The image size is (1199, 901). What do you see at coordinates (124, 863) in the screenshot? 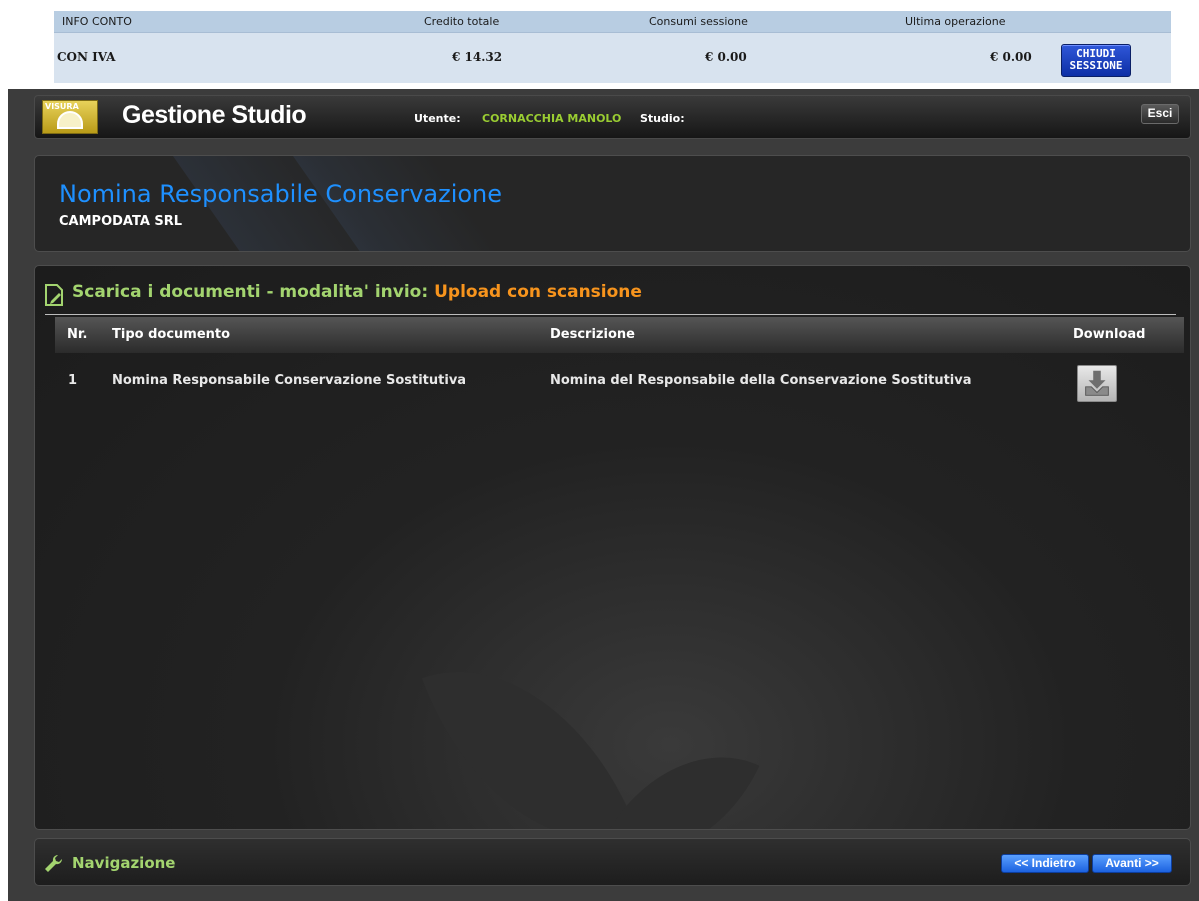
I see `navigation-label: Navigazione` at bounding box center [124, 863].